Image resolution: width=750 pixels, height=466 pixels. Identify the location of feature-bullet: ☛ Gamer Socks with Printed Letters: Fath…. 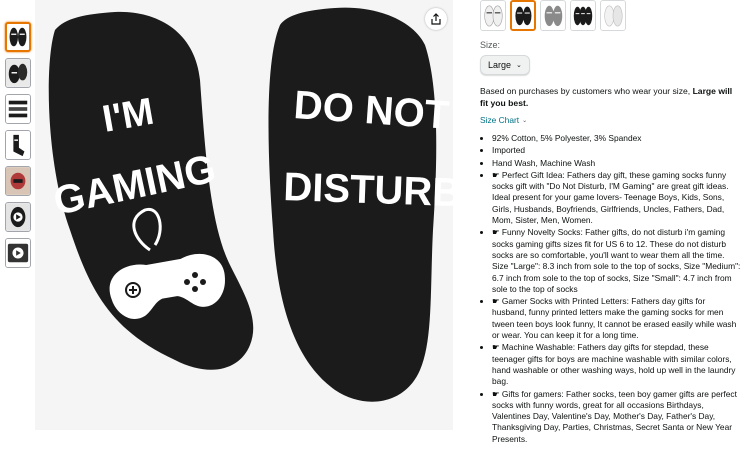
(617, 318).